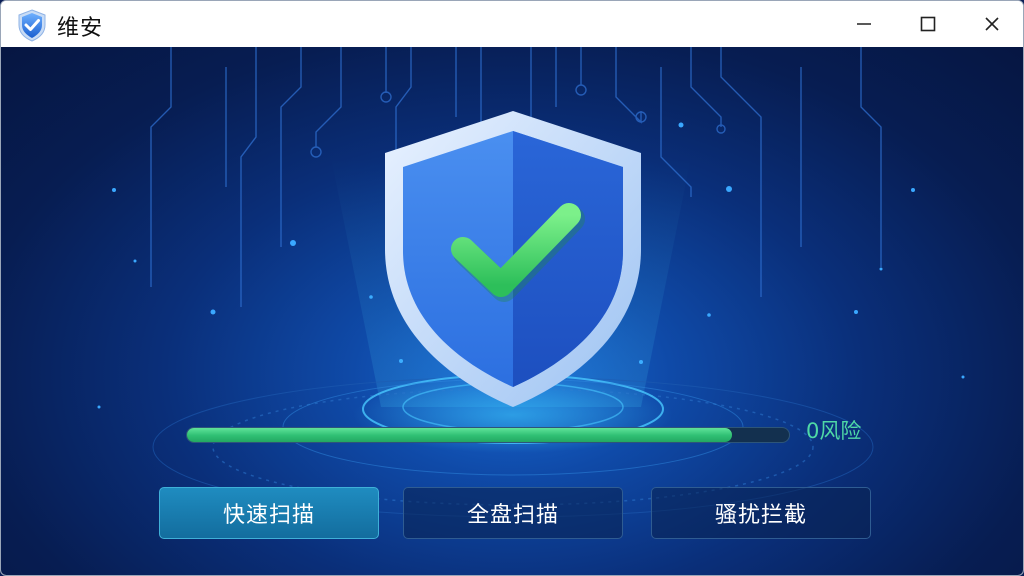 The height and width of the screenshot is (576, 1024). What do you see at coordinates (459, 435) in the screenshot?
I see `scan-progress-fill` at bounding box center [459, 435].